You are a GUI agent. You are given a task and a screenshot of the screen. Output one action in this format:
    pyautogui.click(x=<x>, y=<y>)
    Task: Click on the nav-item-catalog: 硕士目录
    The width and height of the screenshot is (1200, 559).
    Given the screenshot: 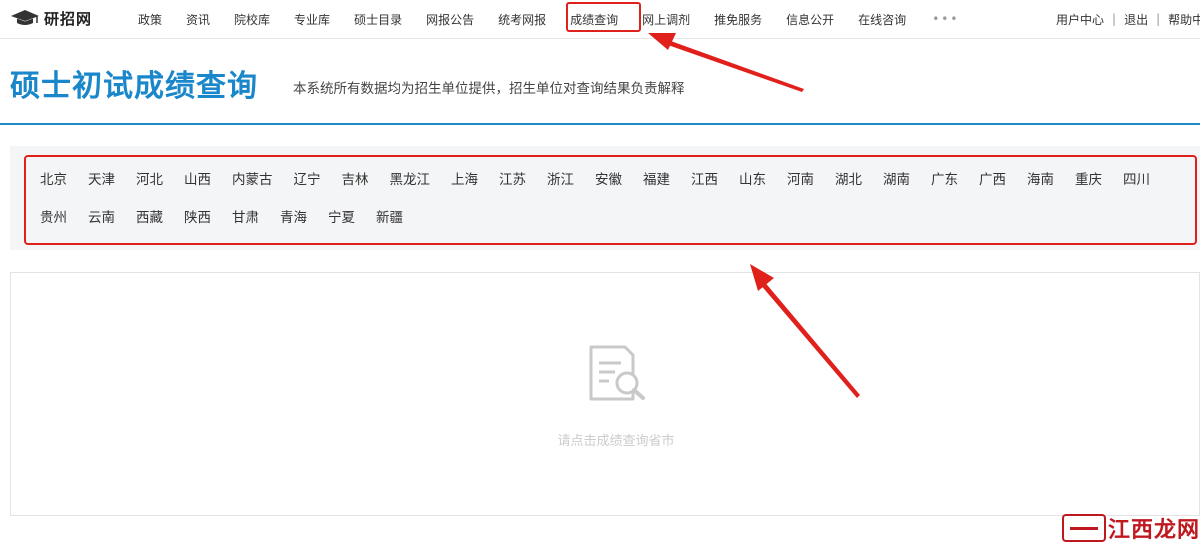 What is the action you would take?
    pyautogui.click(x=378, y=19)
    